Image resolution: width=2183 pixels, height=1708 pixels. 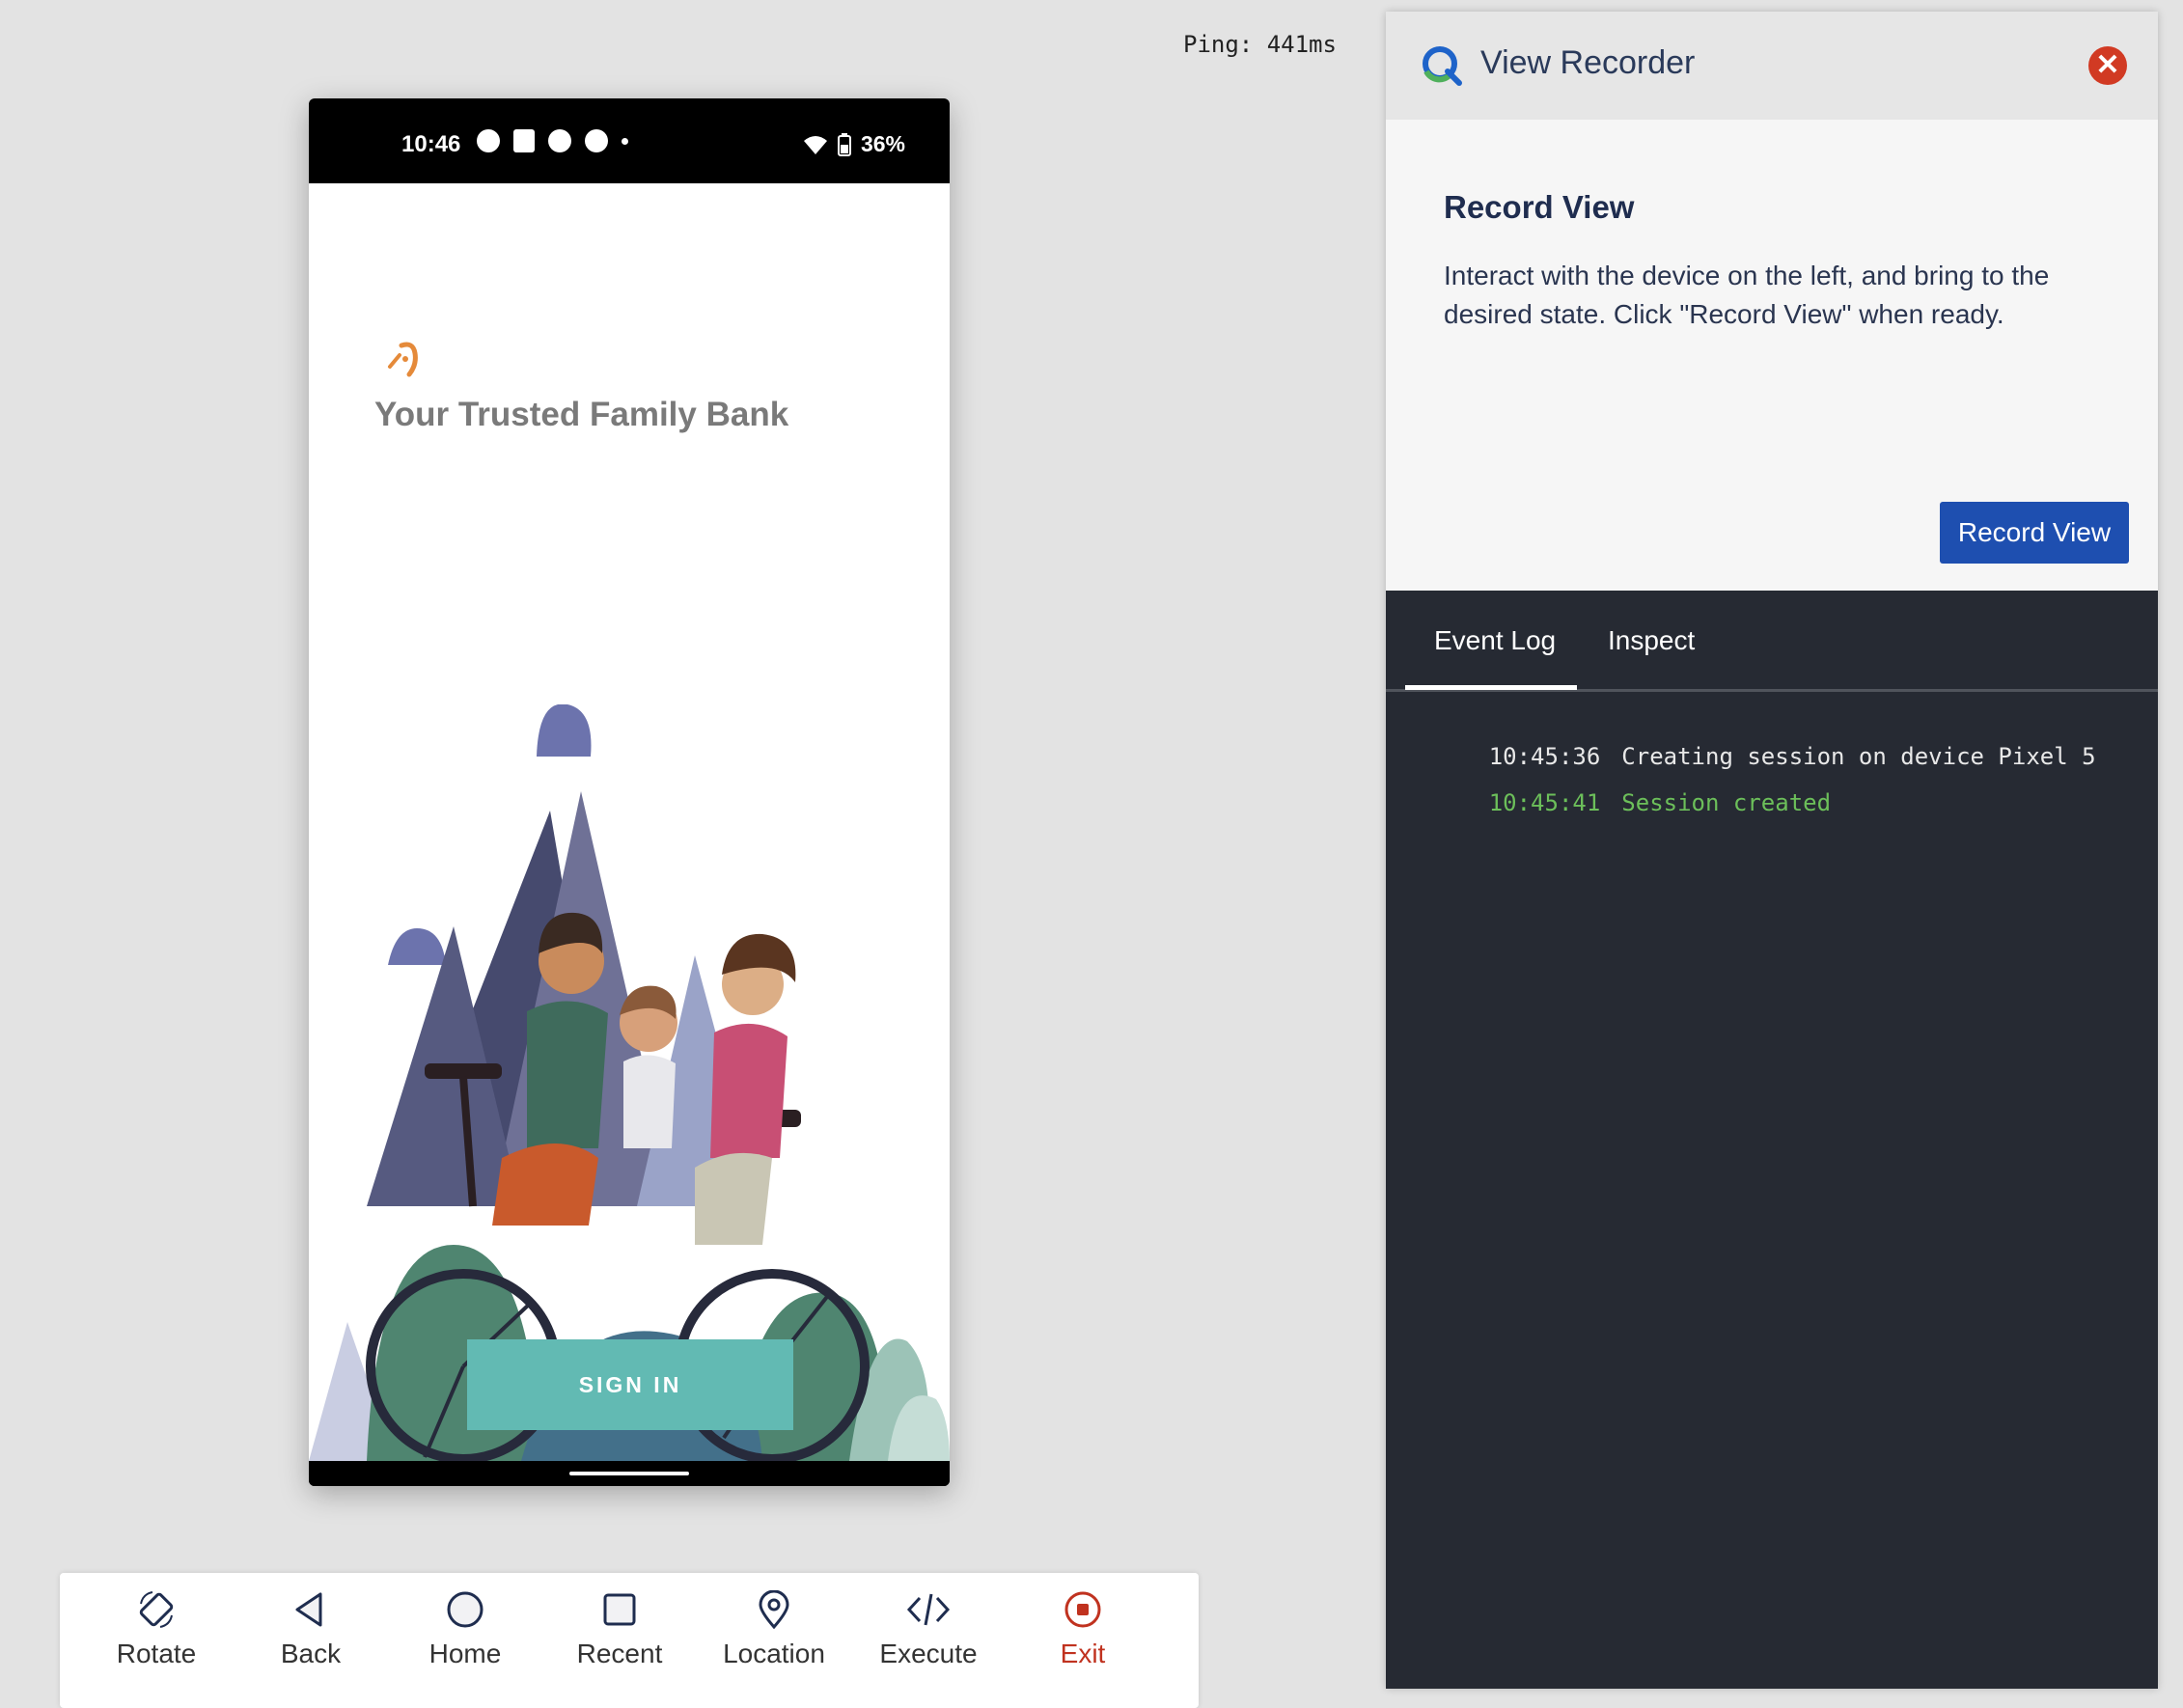 What do you see at coordinates (928, 1609) in the screenshot?
I see `code-icon` at bounding box center [928, 1609].